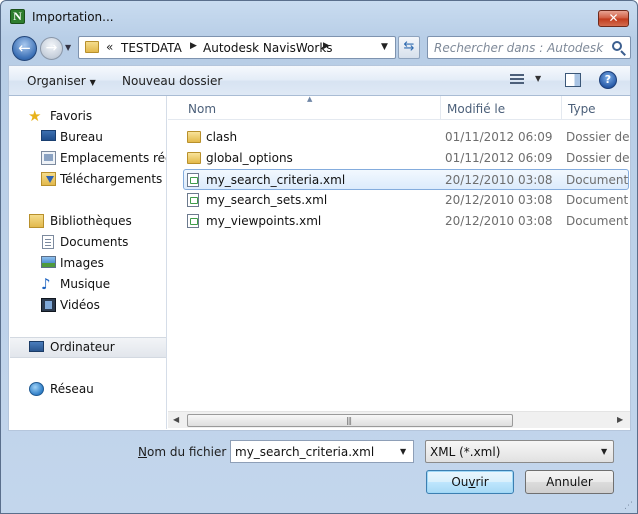  I want to click on breadcrumb-navisworks: Autodesk NavisWorks, so click(268, 48).